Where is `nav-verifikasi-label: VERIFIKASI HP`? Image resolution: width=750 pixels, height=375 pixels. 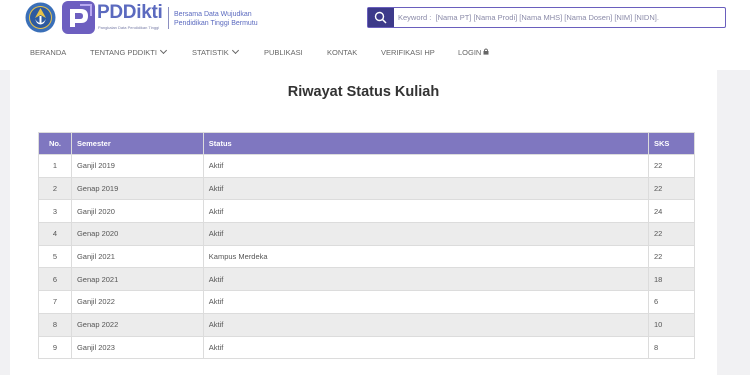 nav-verifikasi-label: VERIFIKASI HP is located at coordinates (408, 52).